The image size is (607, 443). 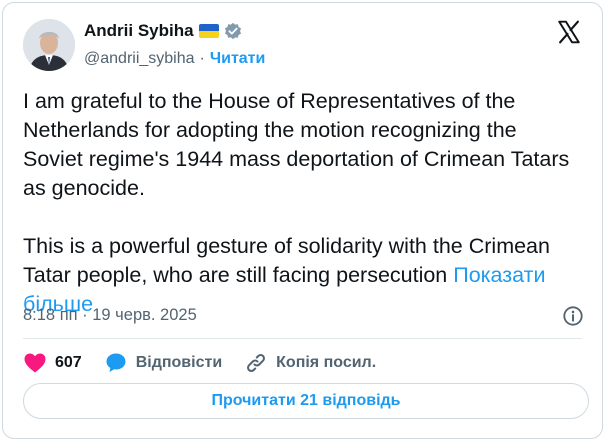 I want to click on heart-icon, so click(x=35, y=363).